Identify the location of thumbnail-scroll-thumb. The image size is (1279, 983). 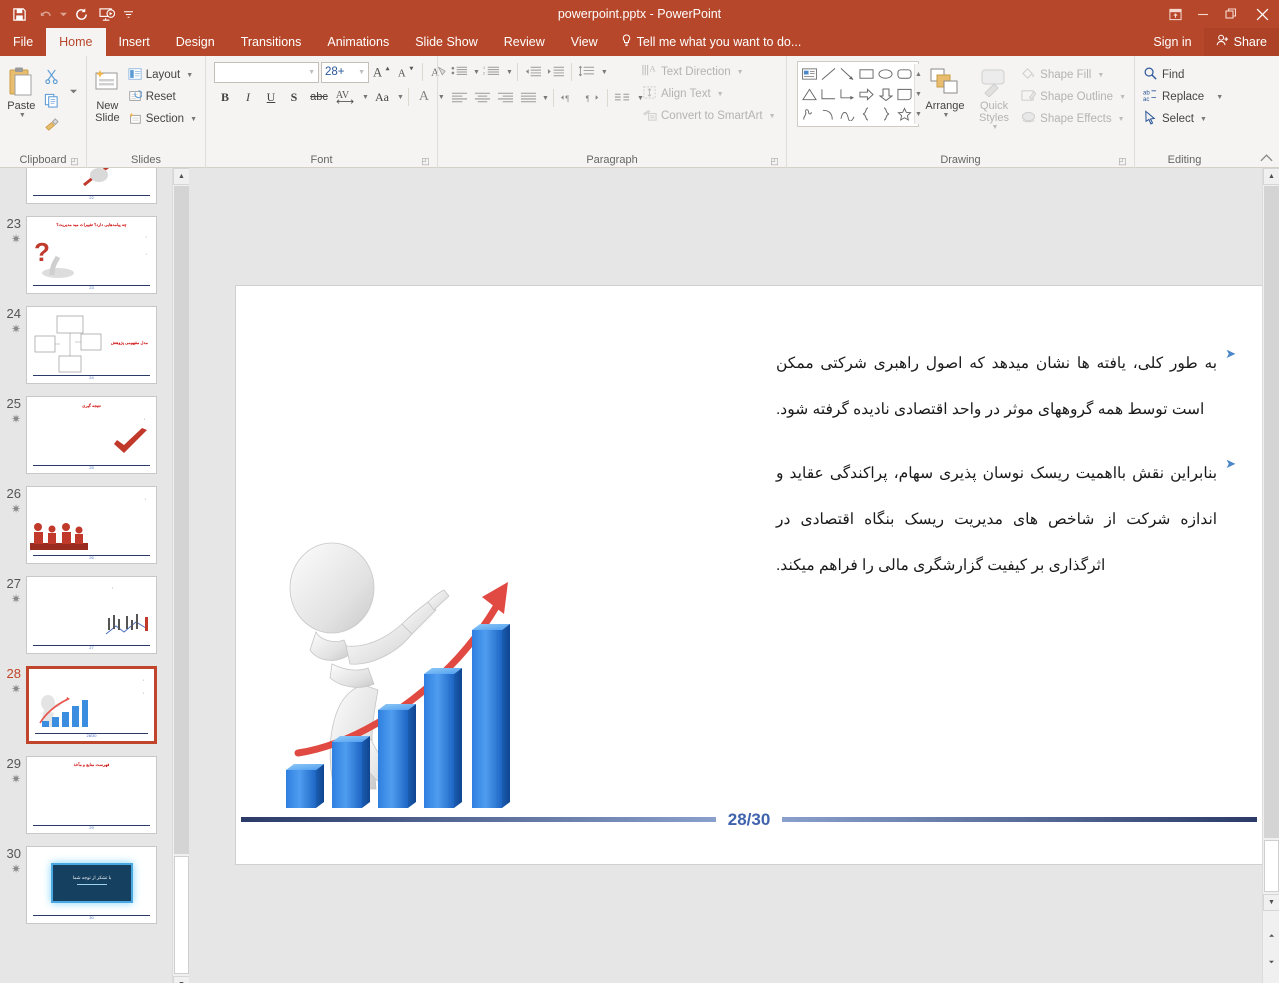
(181, 520).